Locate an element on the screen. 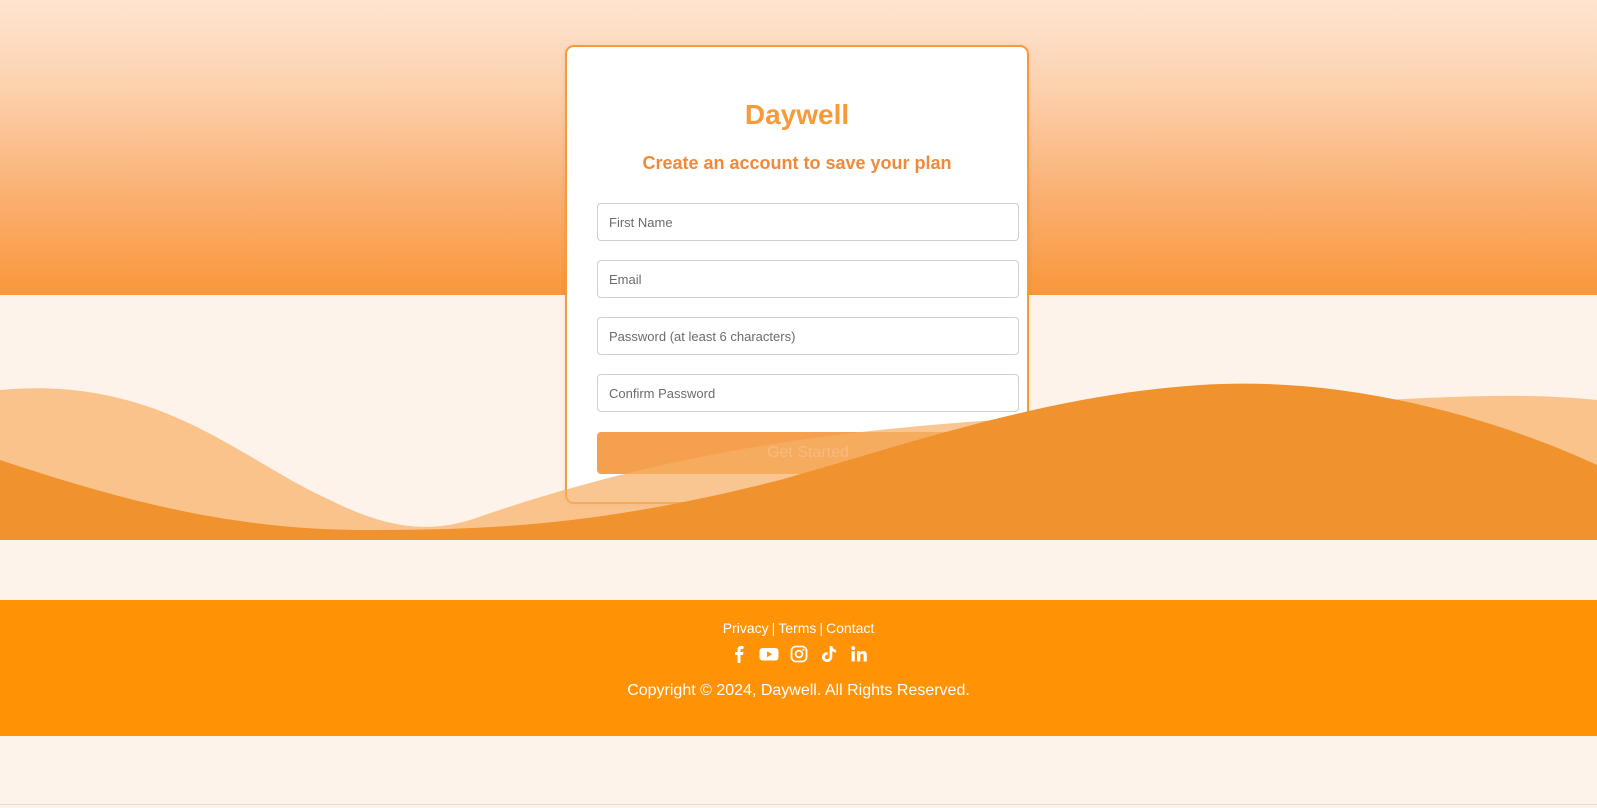  brand-title: Daywell is located at coordinates (797, 114).